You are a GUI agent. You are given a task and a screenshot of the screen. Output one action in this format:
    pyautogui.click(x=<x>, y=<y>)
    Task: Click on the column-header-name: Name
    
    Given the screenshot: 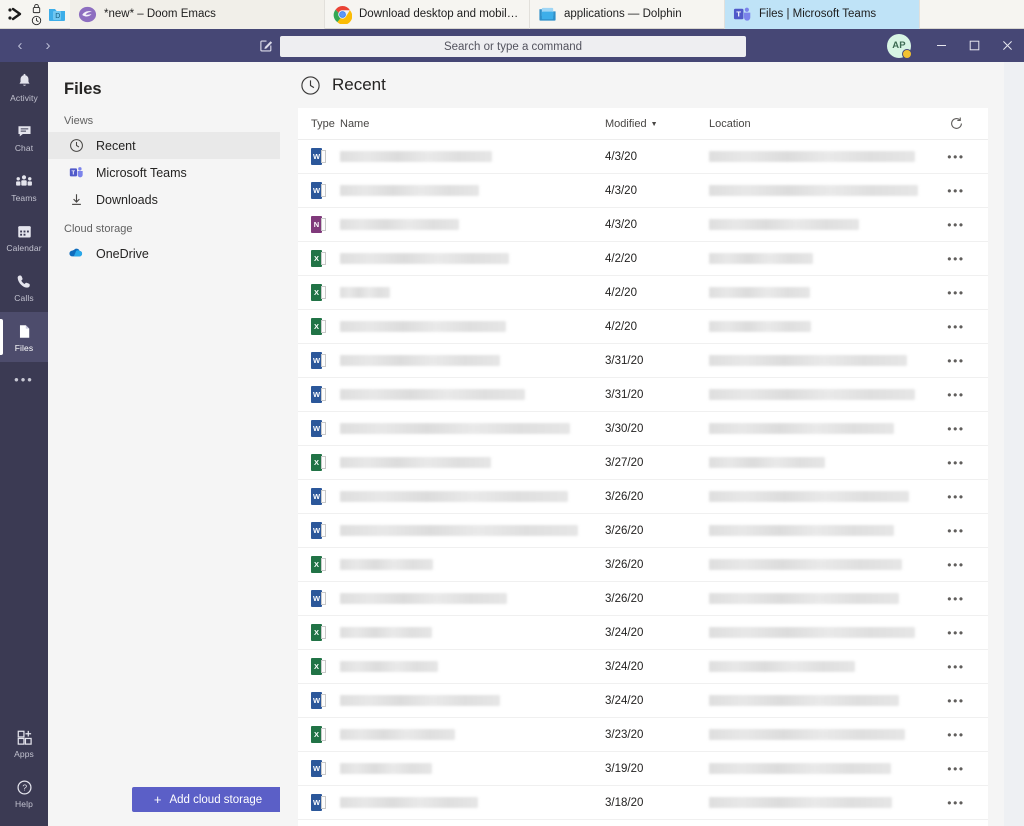 What is the action you would take?
    pyautogui.click(x=472, y=124)
    